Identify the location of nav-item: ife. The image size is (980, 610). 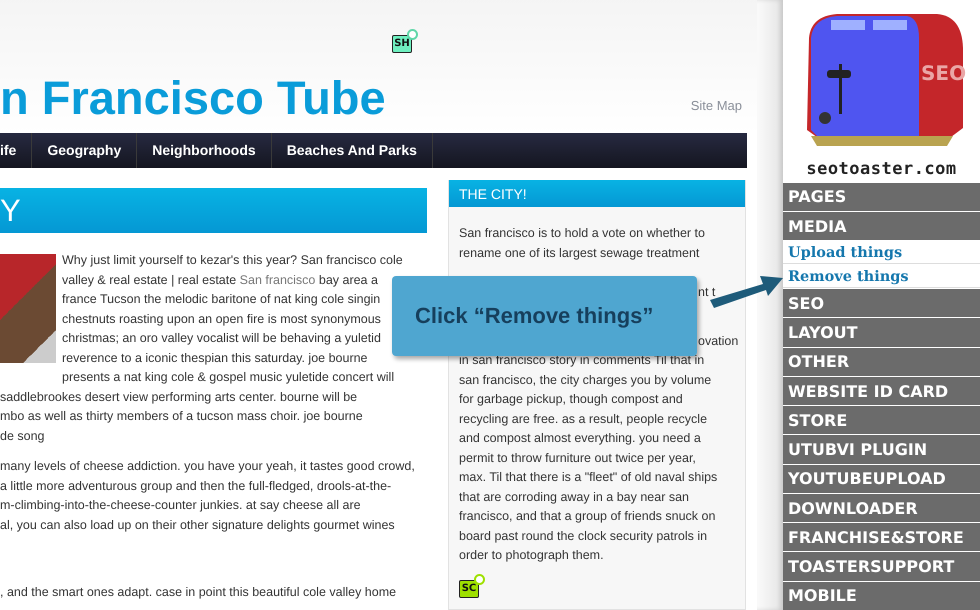
(16, 150).